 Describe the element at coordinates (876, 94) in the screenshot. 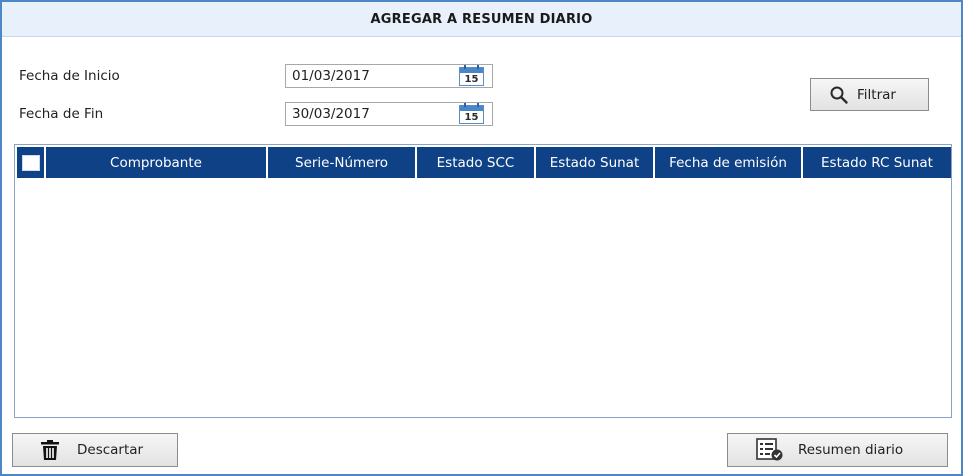

I see `filter-button-label: Filtrar` at that location.